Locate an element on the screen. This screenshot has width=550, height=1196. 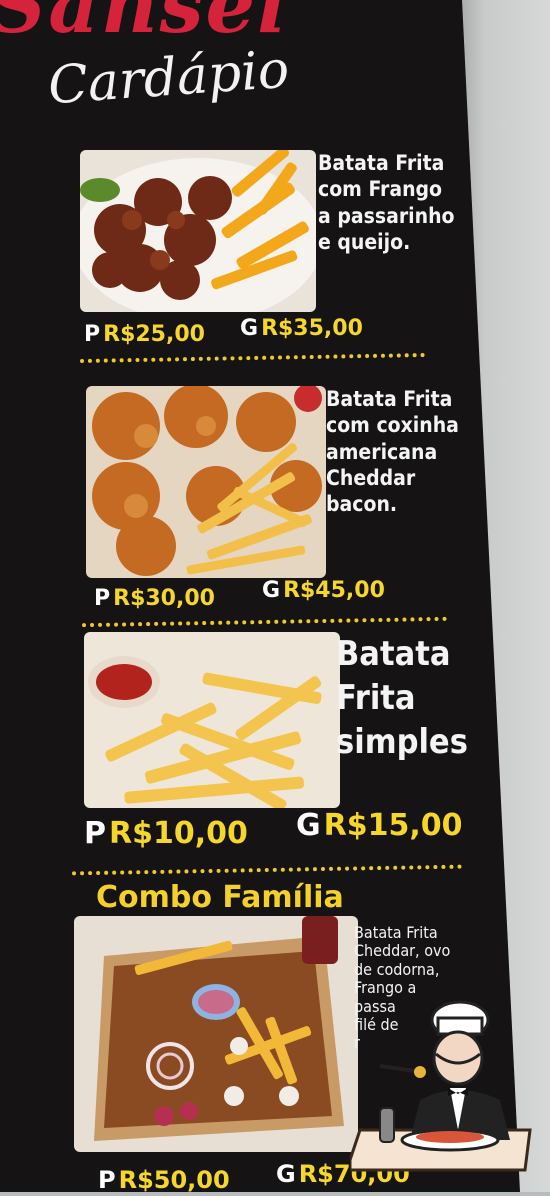
item-1-price-g: G R$35,00 is located at coordinates (301, 328).